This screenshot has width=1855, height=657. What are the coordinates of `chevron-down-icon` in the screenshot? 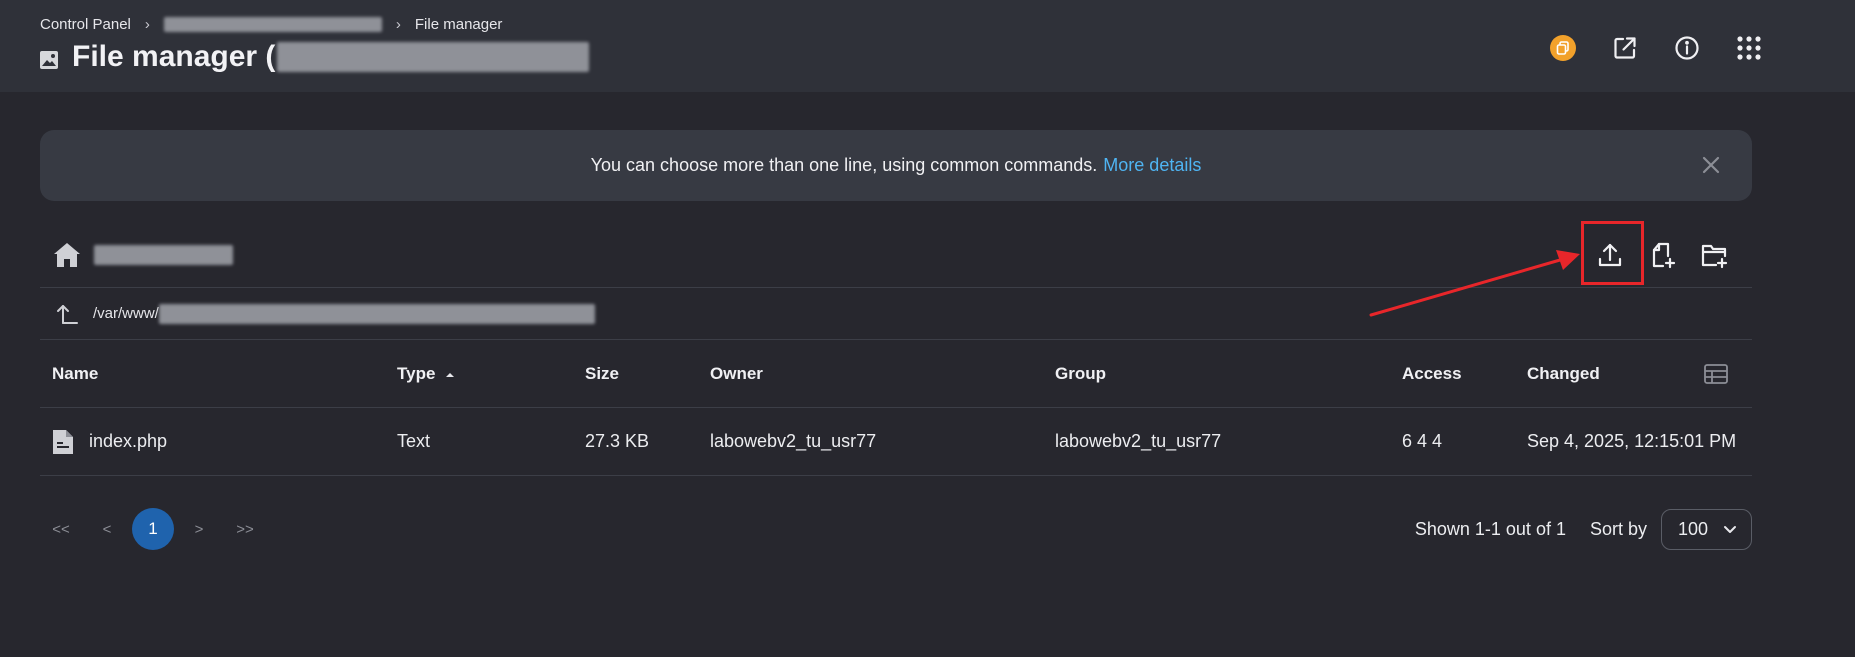 It's located at (1730, 529).